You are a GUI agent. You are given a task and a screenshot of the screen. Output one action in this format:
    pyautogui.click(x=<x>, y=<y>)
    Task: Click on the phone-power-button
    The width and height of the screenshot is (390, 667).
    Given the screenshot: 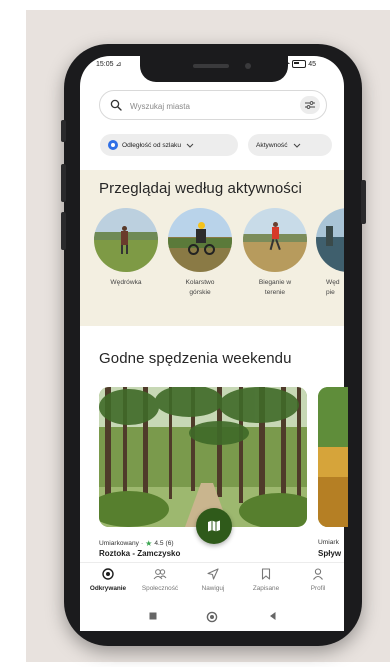 What is the action you would take?
    pyautogui.click(x=363, y=202)
    